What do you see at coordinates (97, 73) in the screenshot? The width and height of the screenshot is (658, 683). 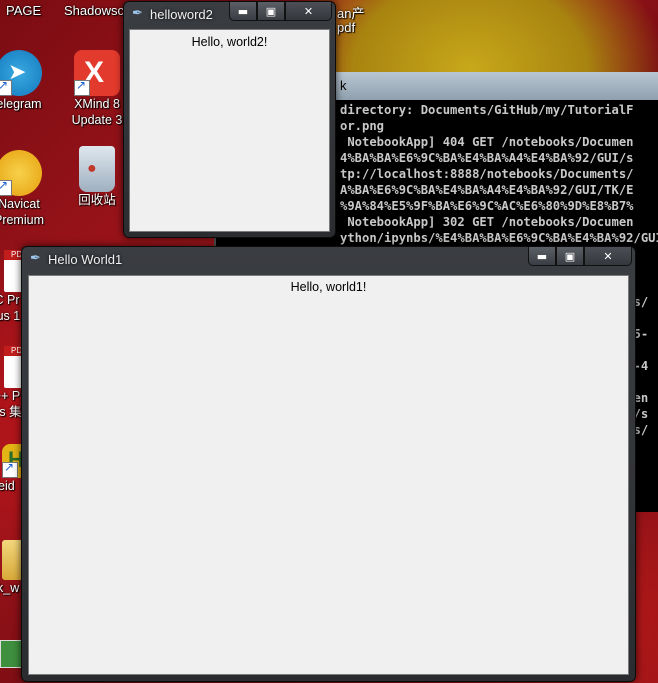 I see `xmind-icon: X` at bounding box center [97, 73].